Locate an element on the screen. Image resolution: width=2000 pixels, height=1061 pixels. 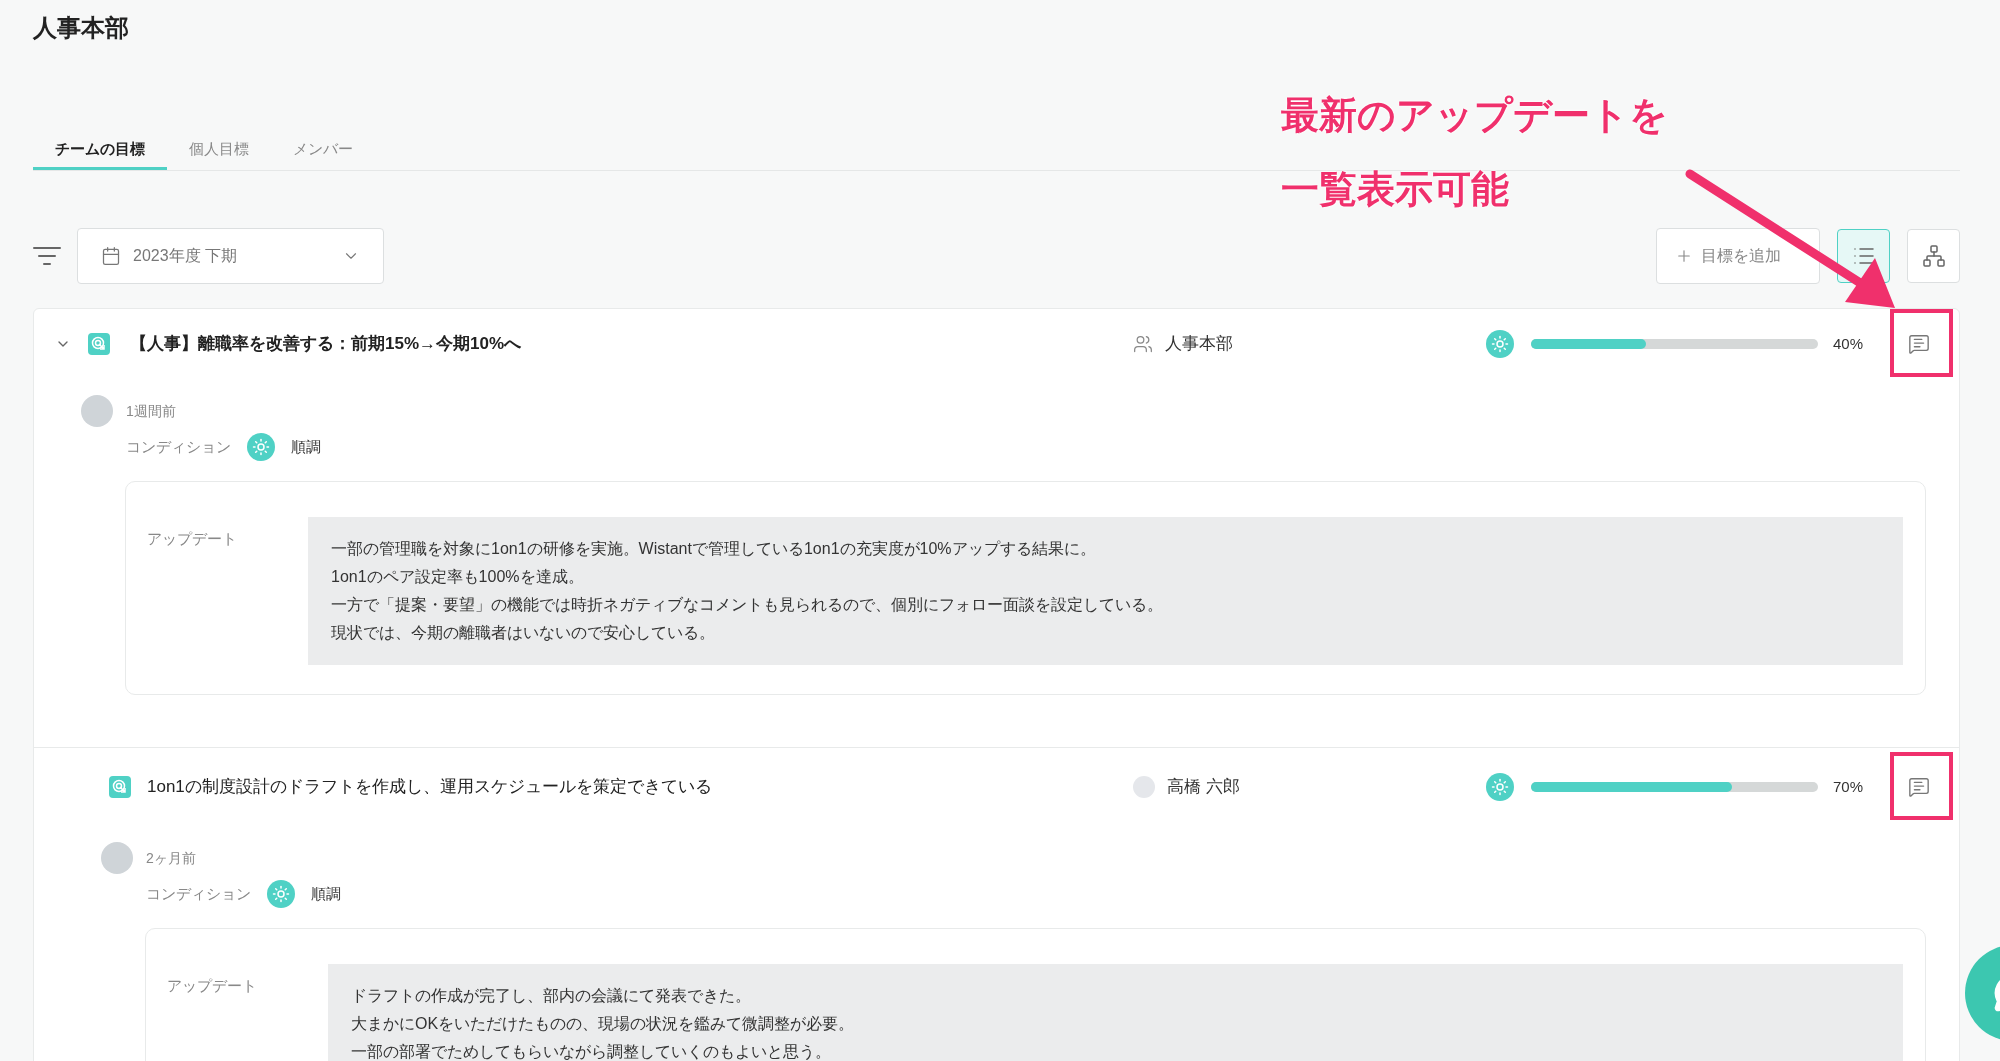
page-title: 人事本部 is located at coordinates (81, 28).